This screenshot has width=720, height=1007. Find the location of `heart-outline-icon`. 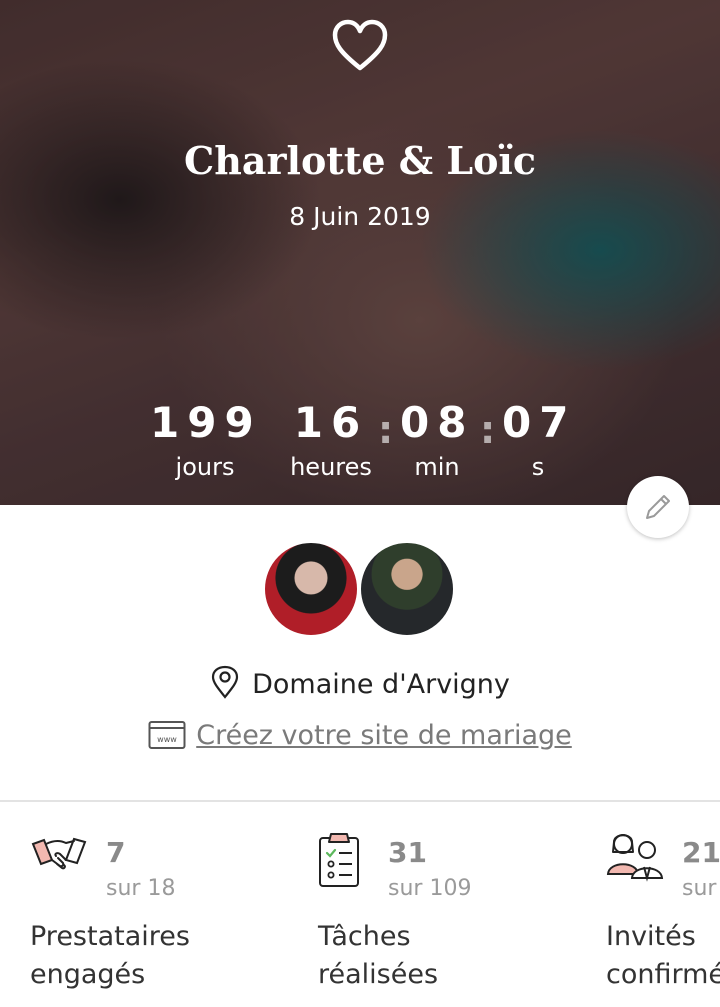

heart-outline-icon is located at coordinates (360, 45).